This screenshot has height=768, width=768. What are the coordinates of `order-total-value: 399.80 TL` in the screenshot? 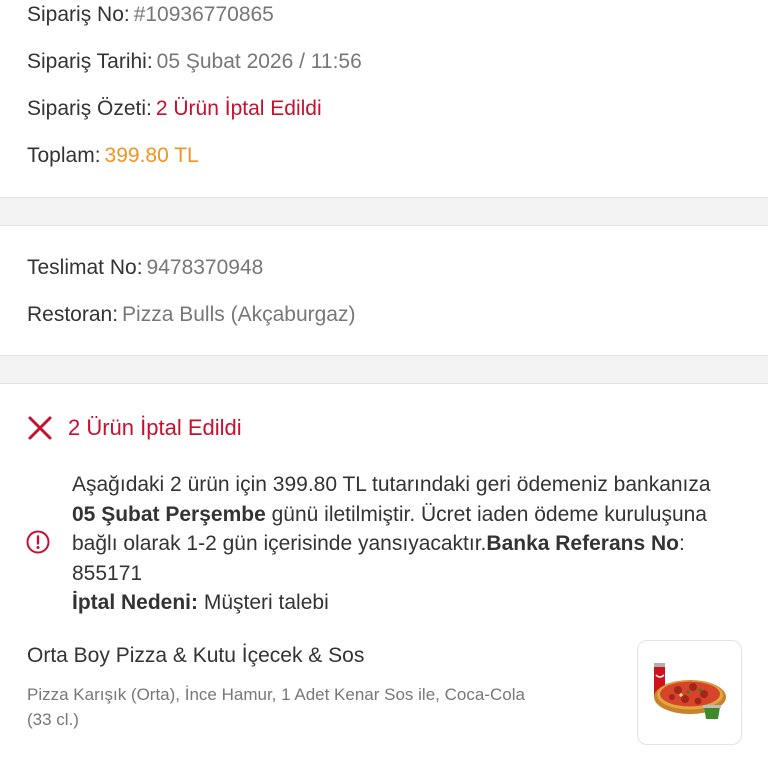 It's located at (151, 155).